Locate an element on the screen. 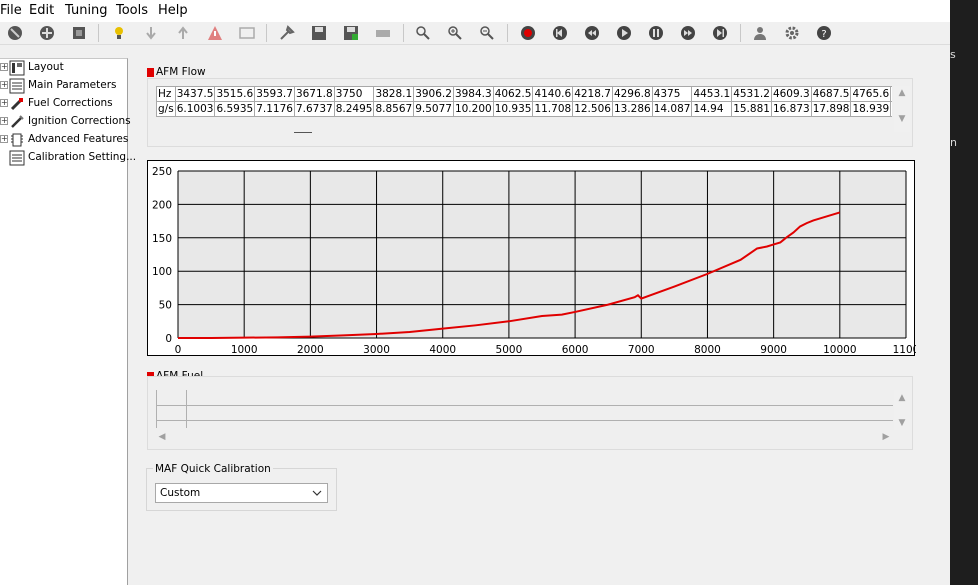 The width and height of the screenshot is (978, 585). arrow-down-icon is located at coordinates (151, 33).